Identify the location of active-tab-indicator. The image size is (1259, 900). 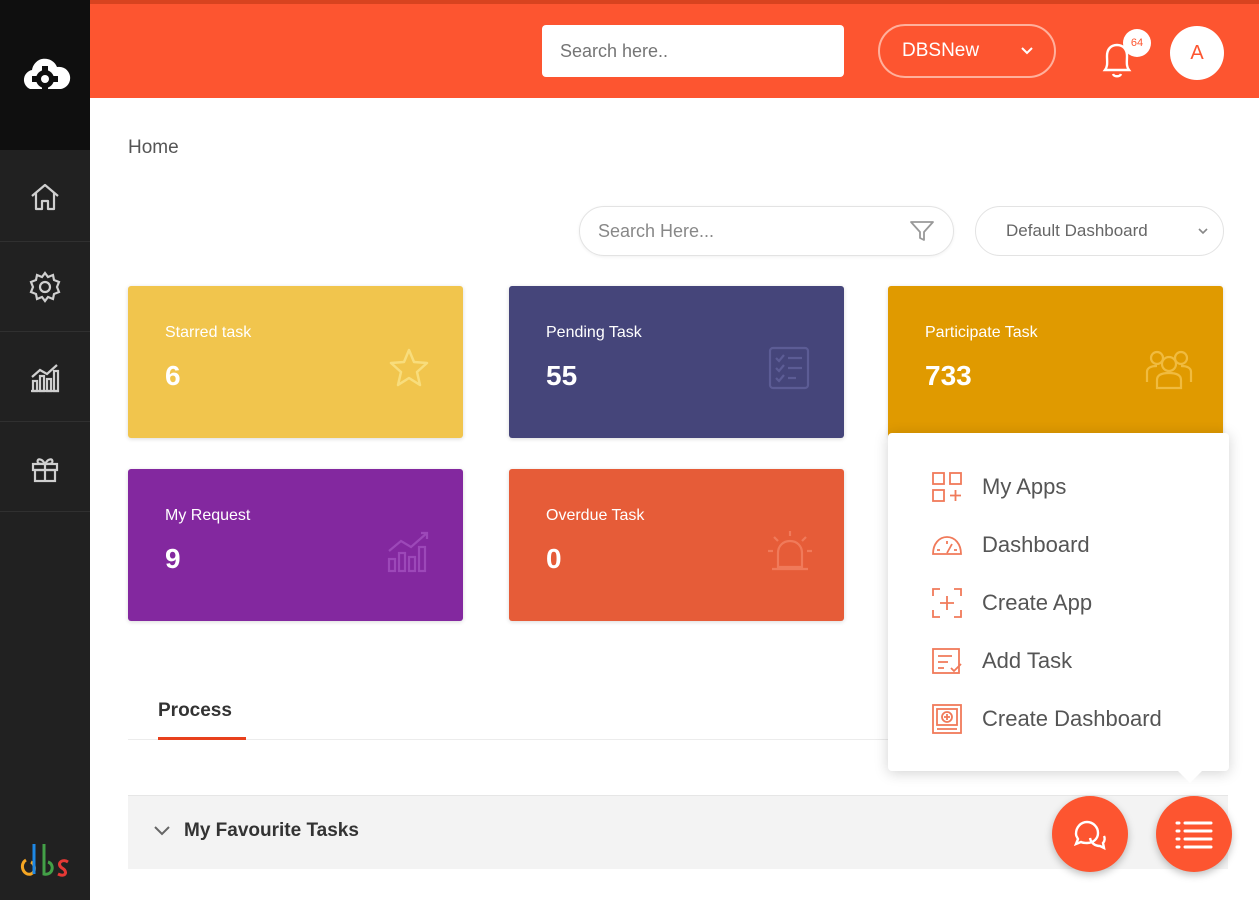
(202, 738).